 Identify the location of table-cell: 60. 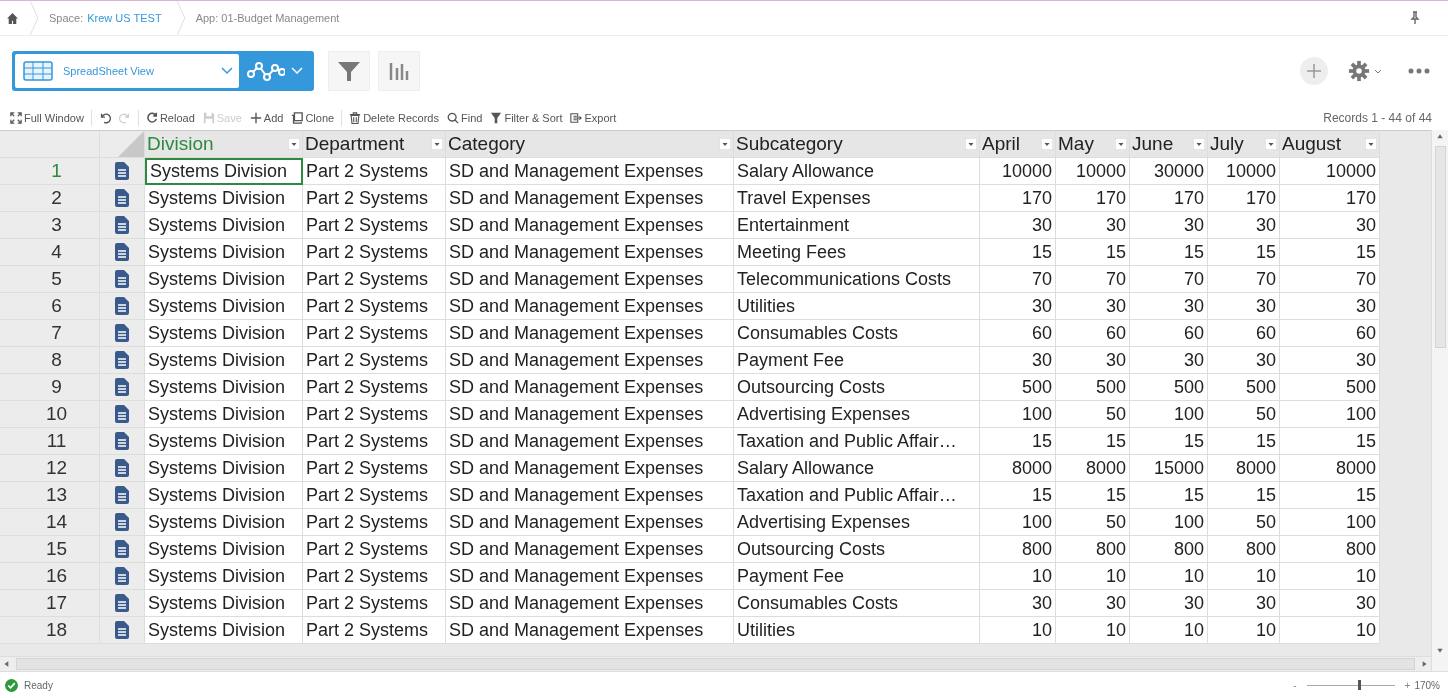
(1093, 333).